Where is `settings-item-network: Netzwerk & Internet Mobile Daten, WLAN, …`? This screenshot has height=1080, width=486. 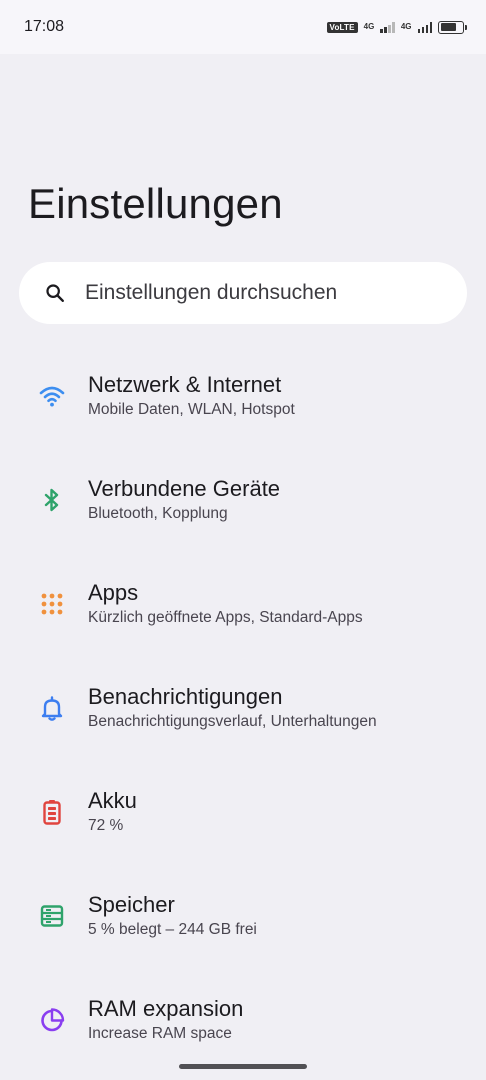 settings-item-network: Netzwerk & Internet Mobile Daten, WLAN, … is located at coordinates (243, 396).